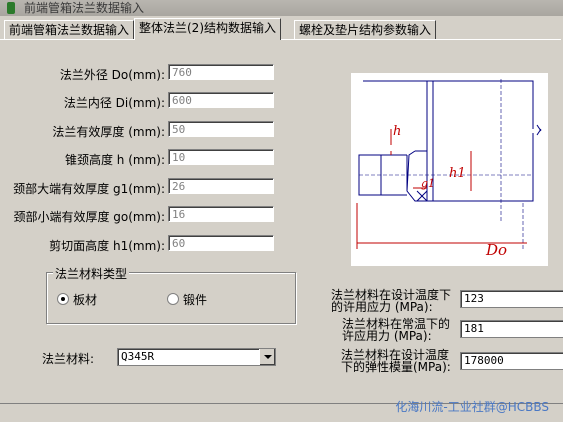 The width and height of the screenshot is (563, 422). What do you see at coordinates (365, 29) in the screenshot?
I see `tab-bolt-gasket: 螺栓及垫片结构参数输入` at bounding box center [365, 29].